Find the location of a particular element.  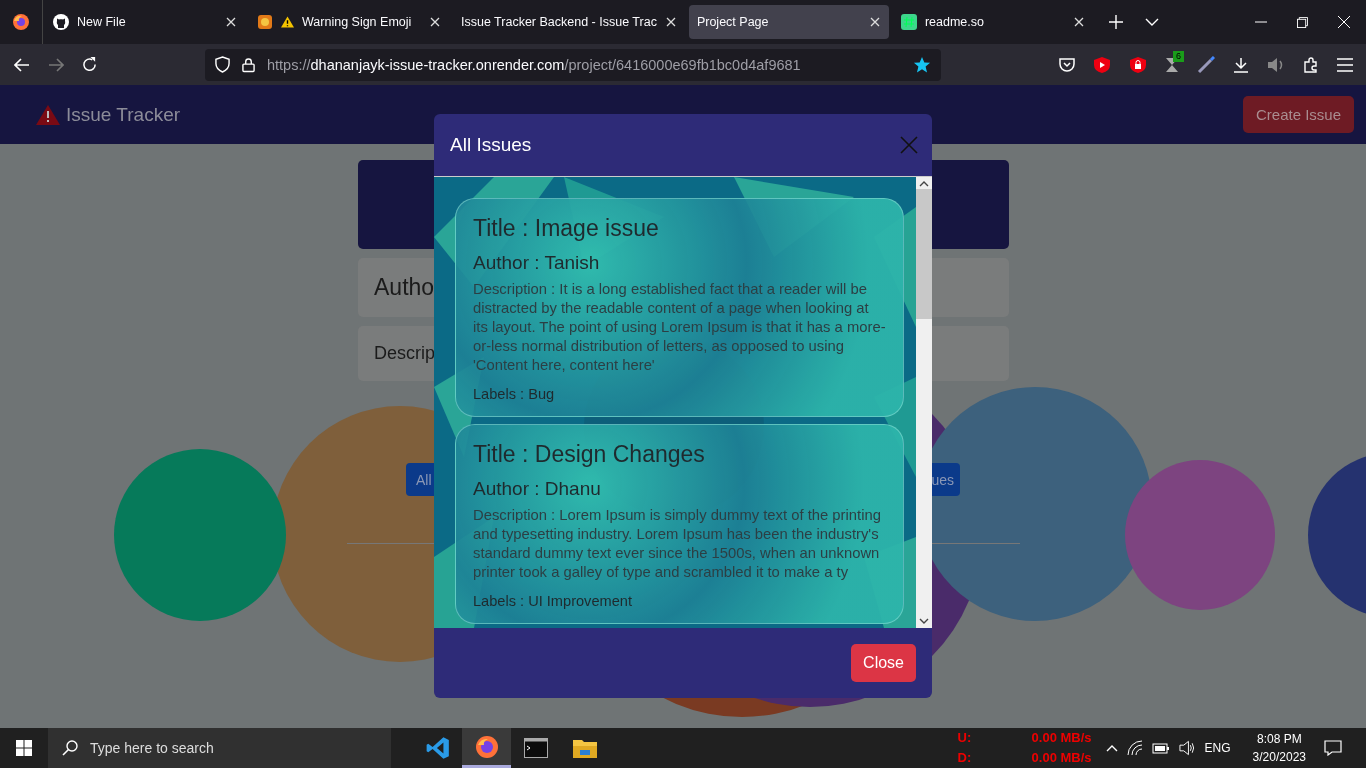

browser-tab: Warning Sign Emoji is located at coordinates (349, 22).